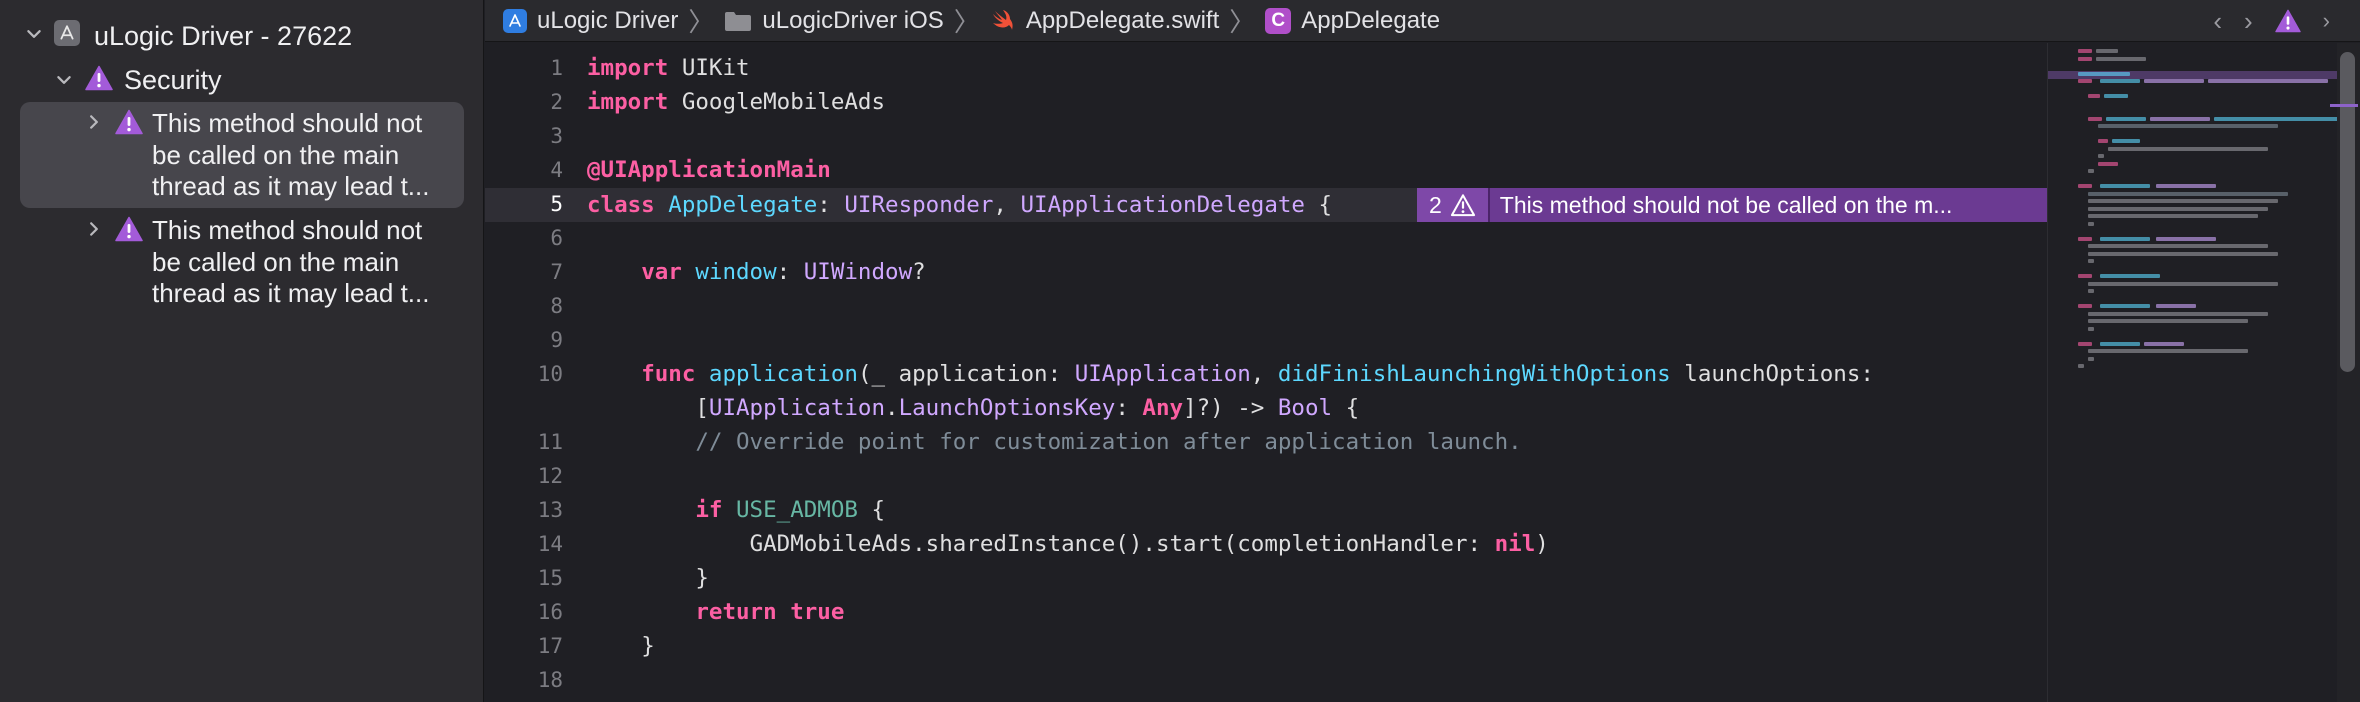 The height and width of the screenshot is (702, 2360). Describe the element at coordinates (608, 20) in the screenshot. I see `crumb-label: uLogic Driver` at that location.